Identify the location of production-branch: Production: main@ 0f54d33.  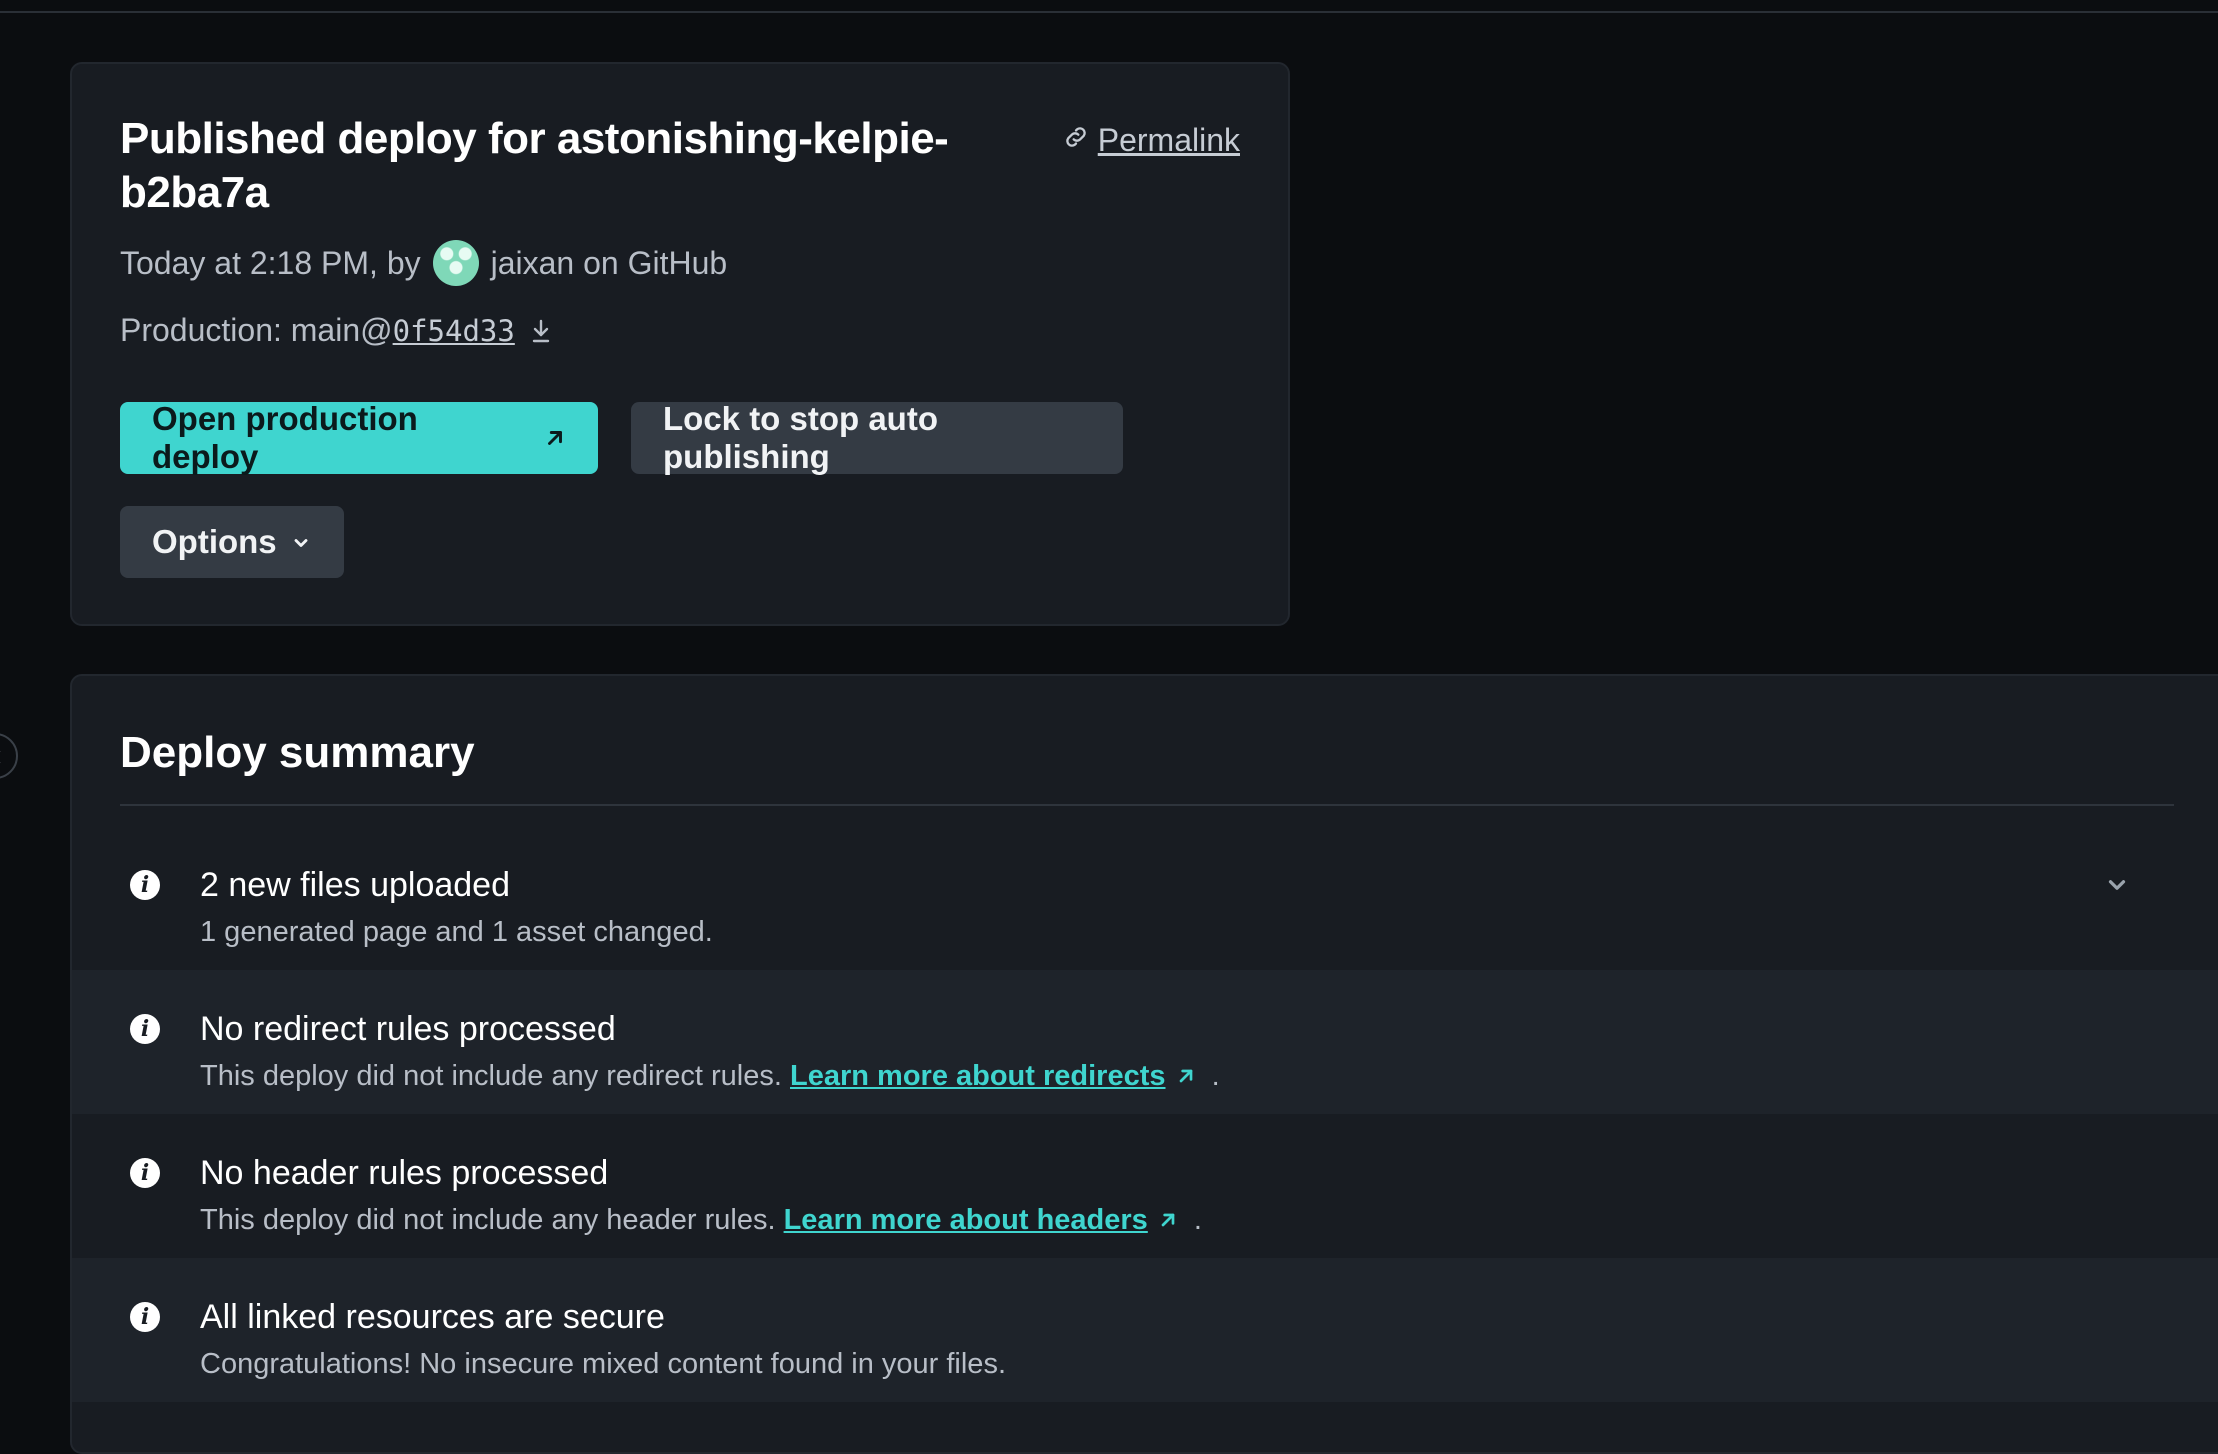
(336, 330).